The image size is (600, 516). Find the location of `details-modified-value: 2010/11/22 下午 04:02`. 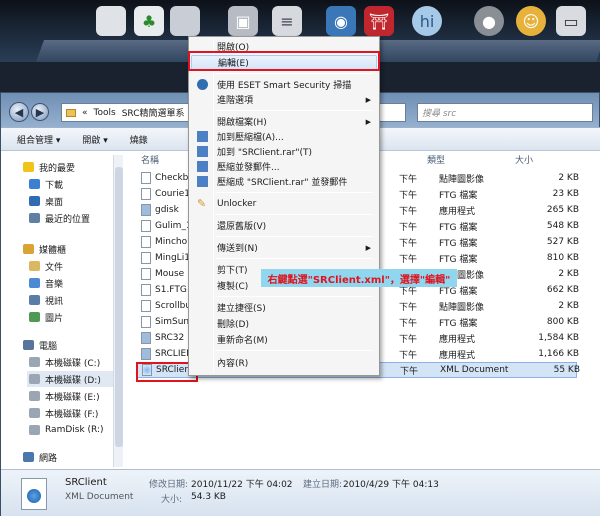

details-modified-value: 2010/11/22 下午 04:02 is located at coordinates (242, 485).